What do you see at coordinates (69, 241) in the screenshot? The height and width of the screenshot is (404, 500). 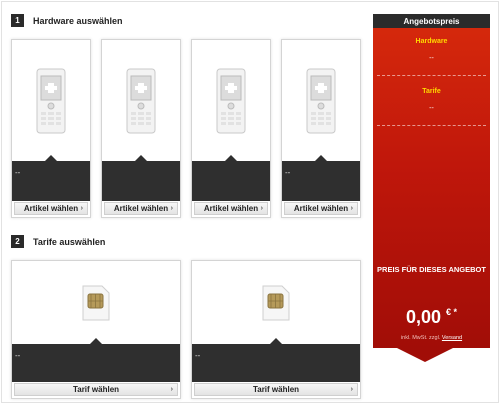 I see `tarife-section-title: Tarife auswählen` at bounding box center [69, 241].